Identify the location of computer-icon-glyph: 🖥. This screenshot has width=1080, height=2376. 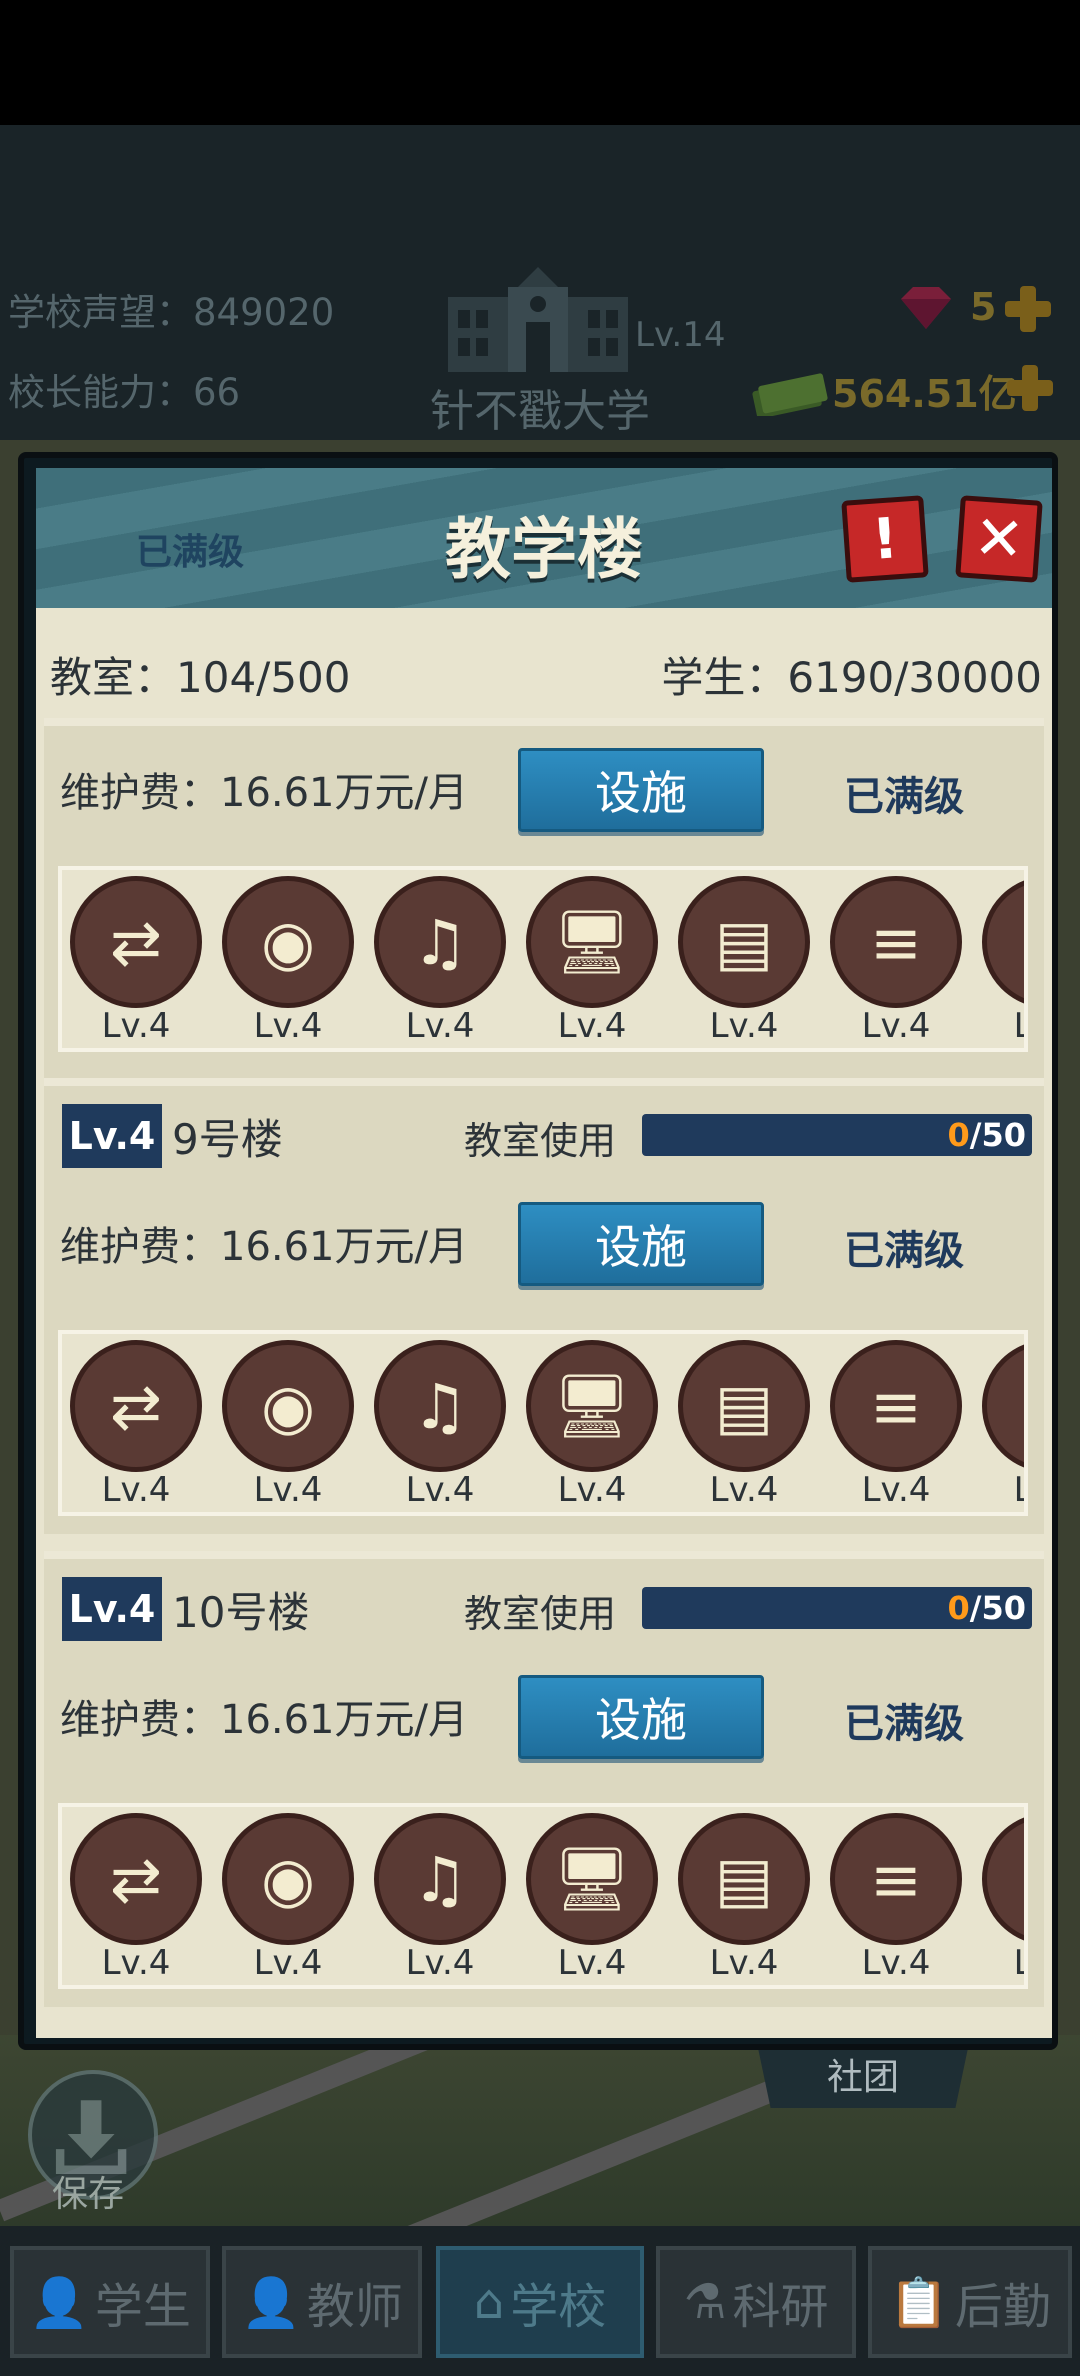
(592, 1878).